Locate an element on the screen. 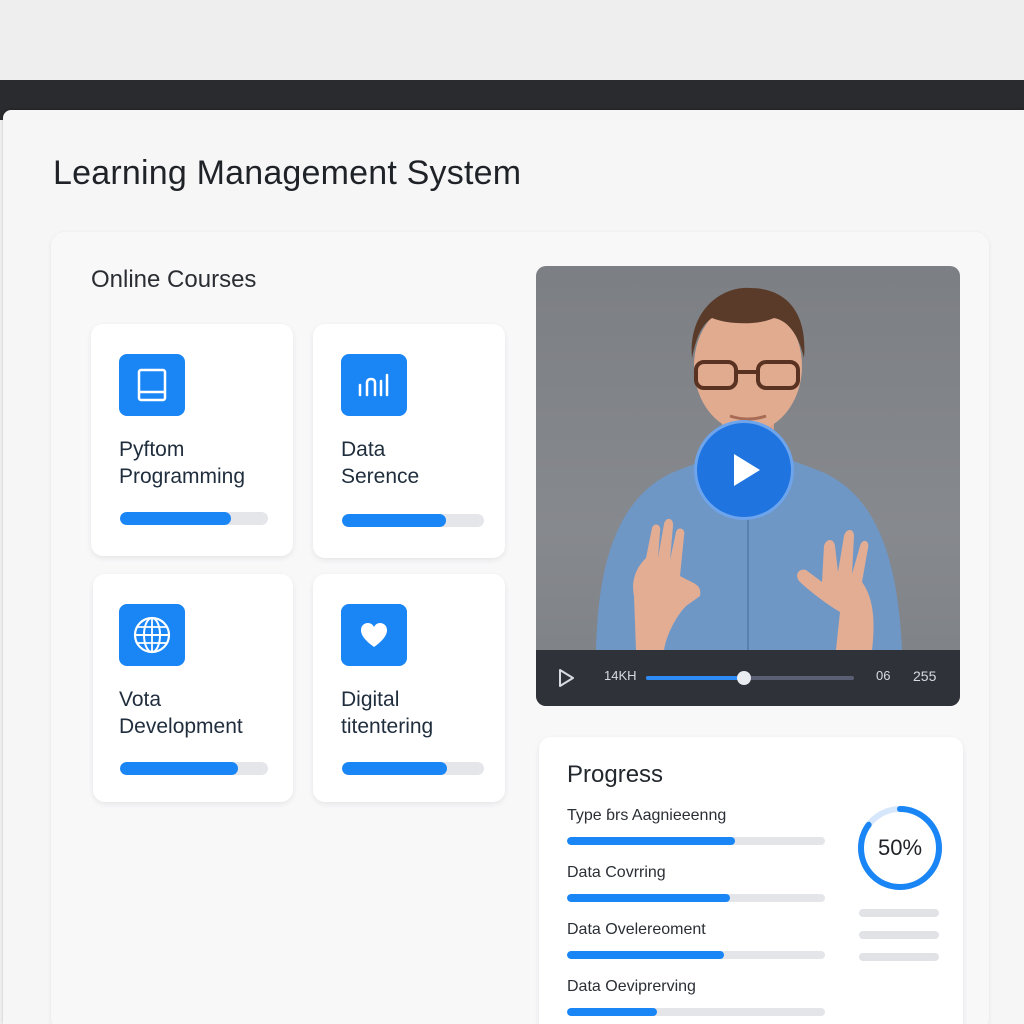  book-icon is located at coordinates (152, 385).